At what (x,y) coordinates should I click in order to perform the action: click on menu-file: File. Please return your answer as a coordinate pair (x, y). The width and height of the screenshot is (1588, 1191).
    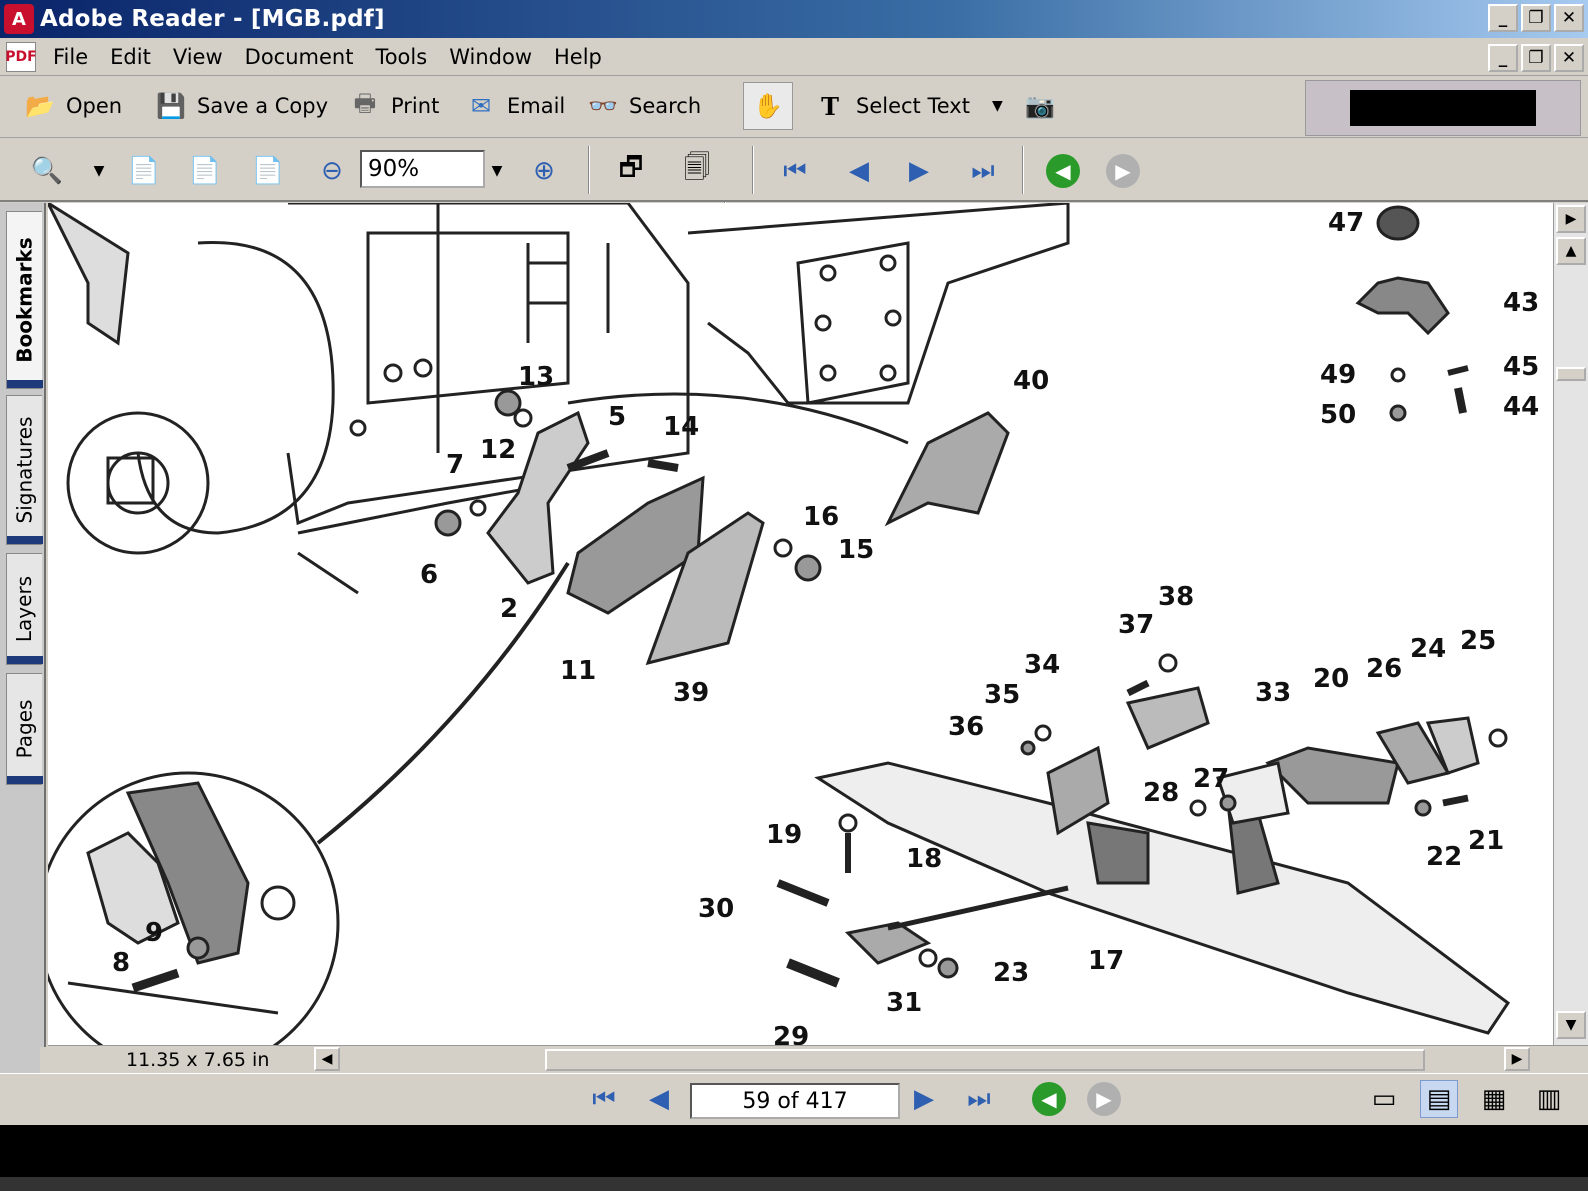
    Looking at the image, I should click on (70, 57).